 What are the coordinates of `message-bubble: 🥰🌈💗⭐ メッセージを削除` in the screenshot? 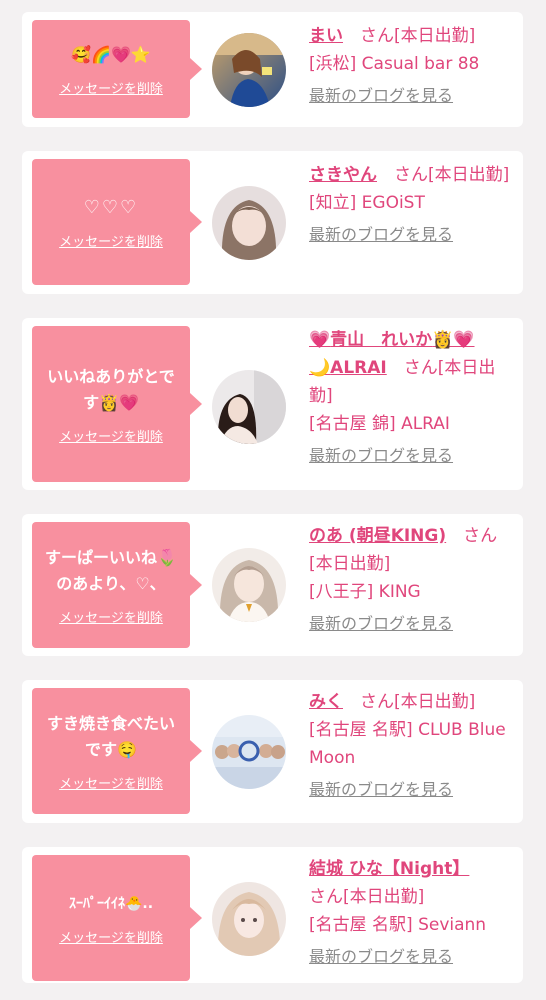 It's located at (117, 69).